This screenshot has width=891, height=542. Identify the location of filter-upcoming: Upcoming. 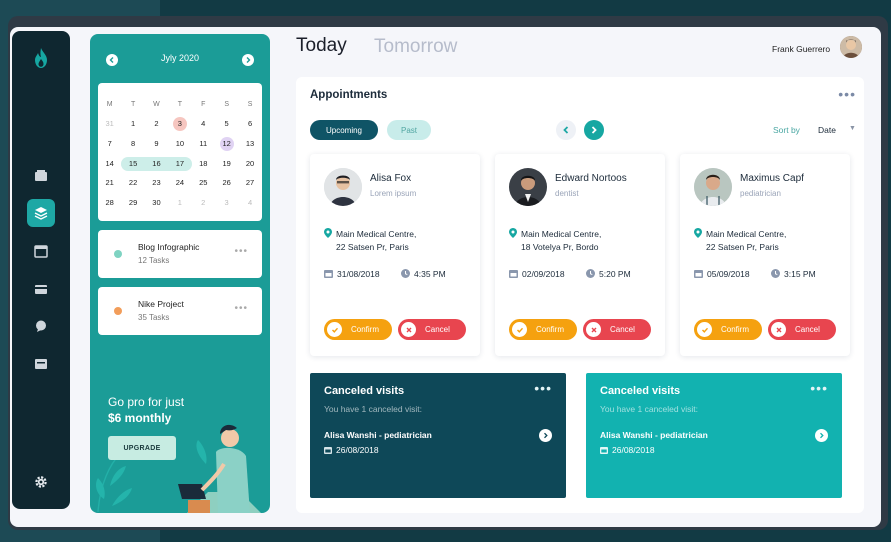
(344, 130).